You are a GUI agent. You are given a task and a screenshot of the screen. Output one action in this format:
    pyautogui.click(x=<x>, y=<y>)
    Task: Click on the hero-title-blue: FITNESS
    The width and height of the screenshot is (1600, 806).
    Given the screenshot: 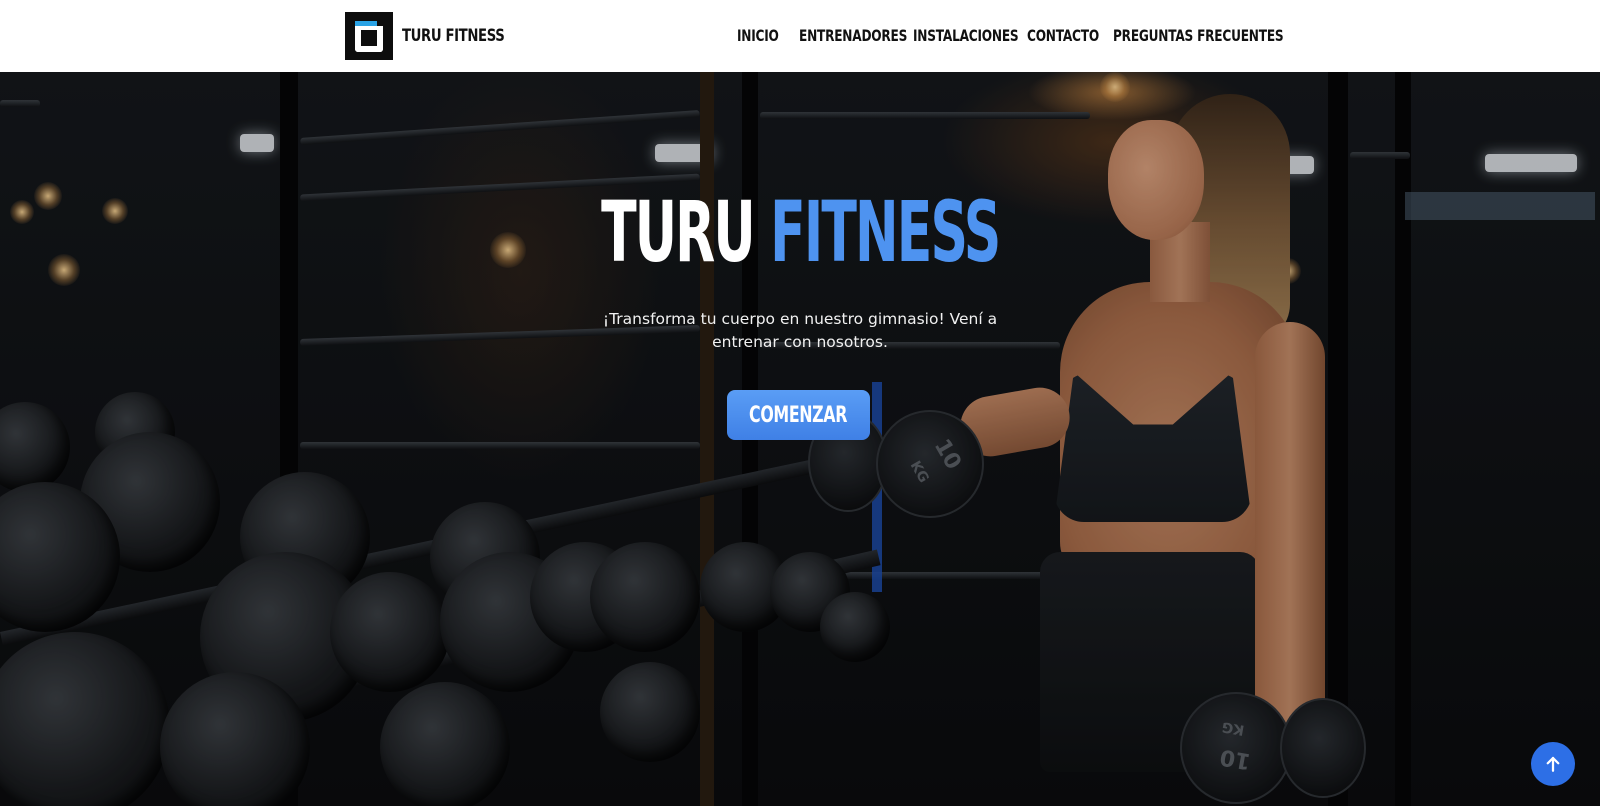 What is the action you would take?
    pyautogui.click(x=885, y=232)
    